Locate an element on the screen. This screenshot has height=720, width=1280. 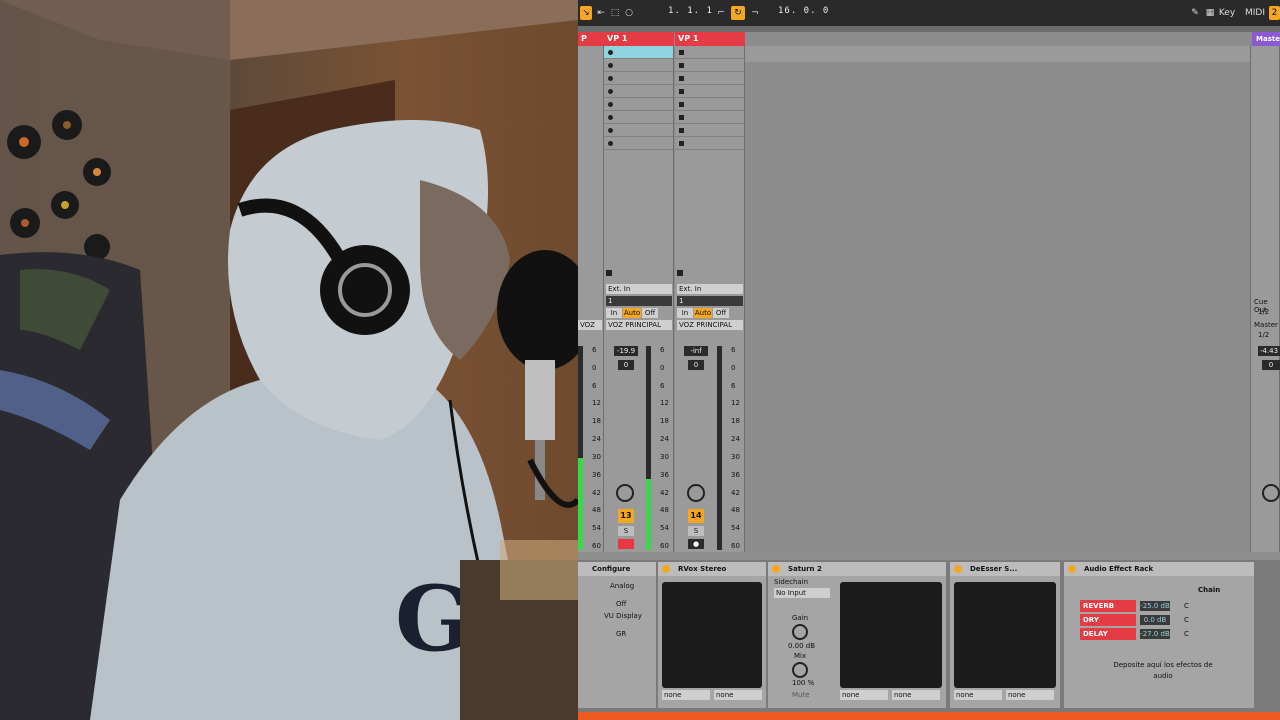
partial-track-name: P is located at coordinates (584, 38).